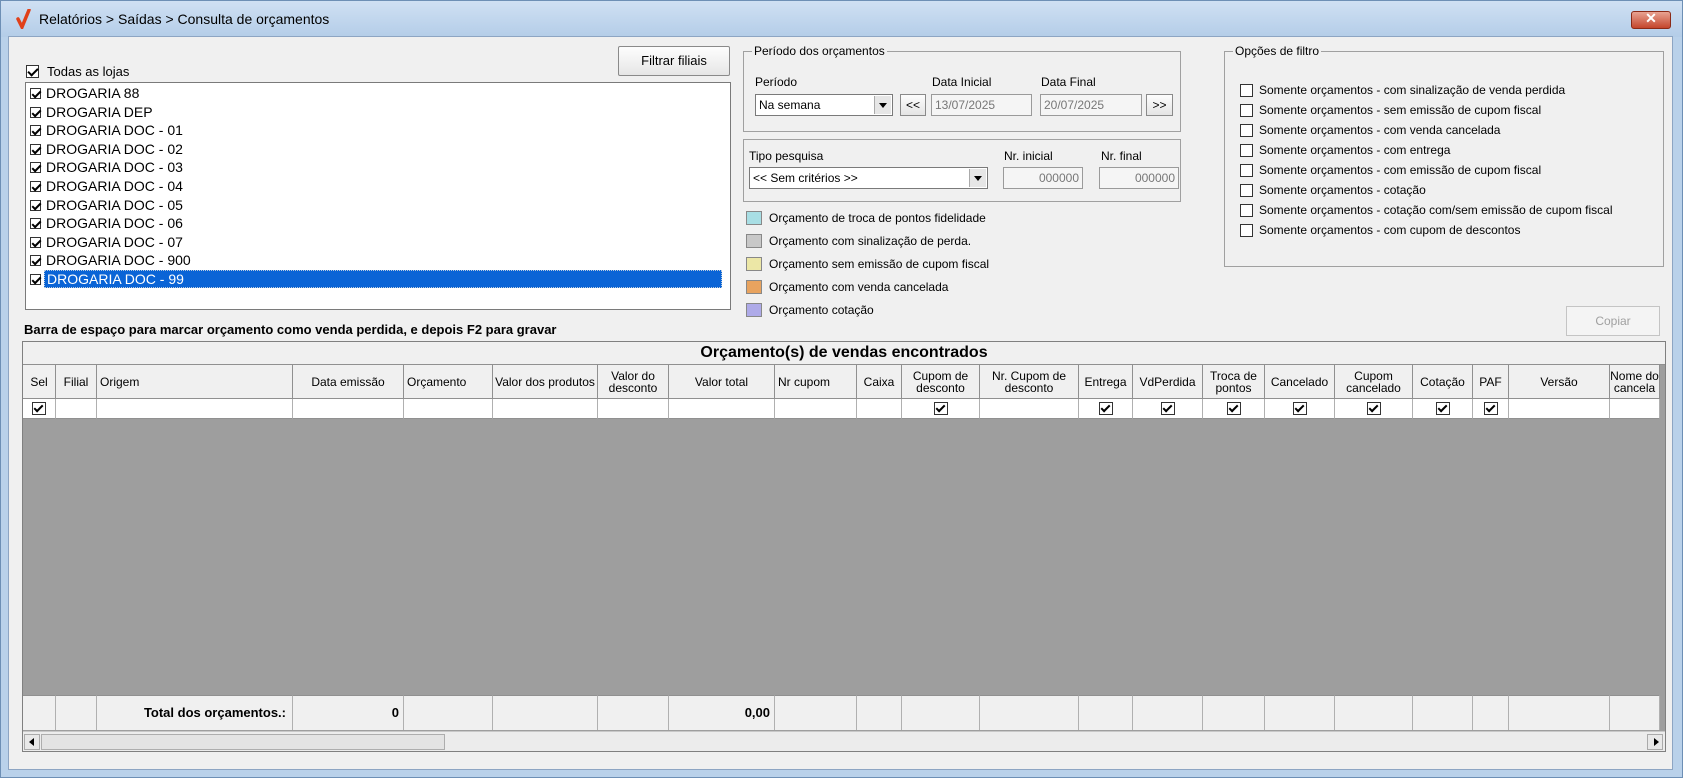  I want to click on store-list-item: DROGARIA DOC - 03, so click(378, 167).